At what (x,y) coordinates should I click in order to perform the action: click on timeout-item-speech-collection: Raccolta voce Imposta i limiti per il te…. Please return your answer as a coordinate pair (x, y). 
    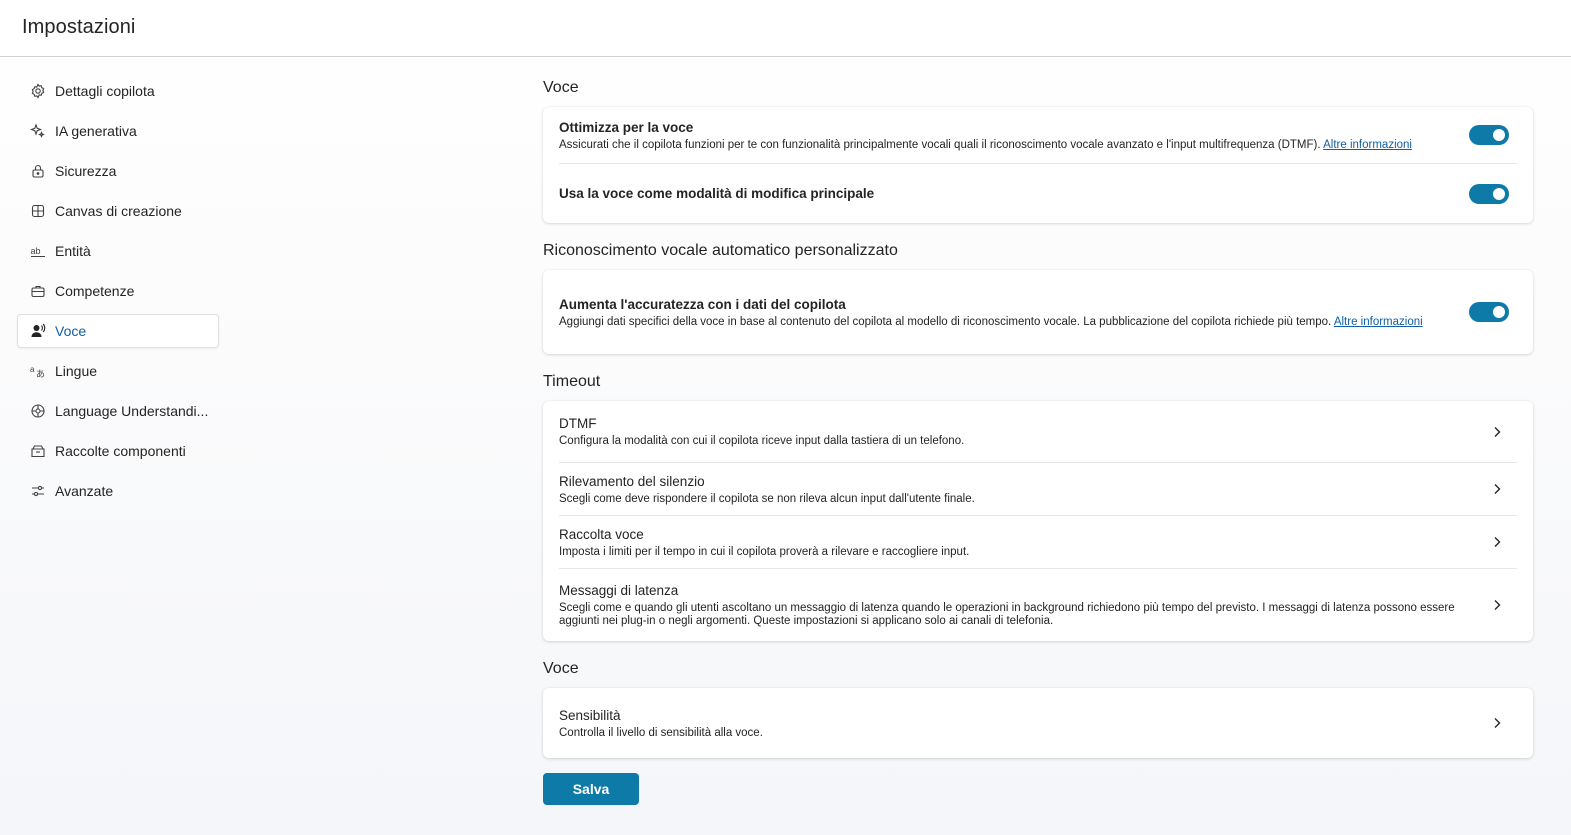
    Looking at the image, I should click on (1038, 542).